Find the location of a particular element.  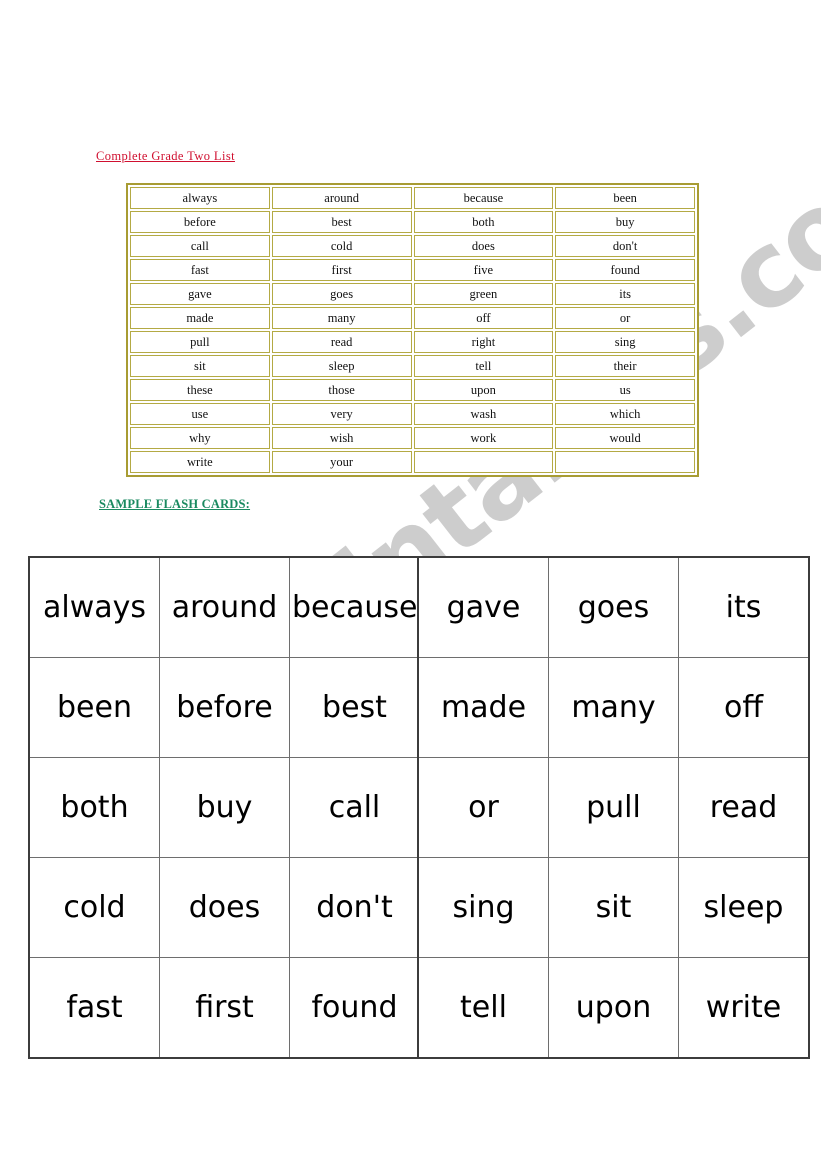

word-list-cell: these is located at coordinates (200, 390).